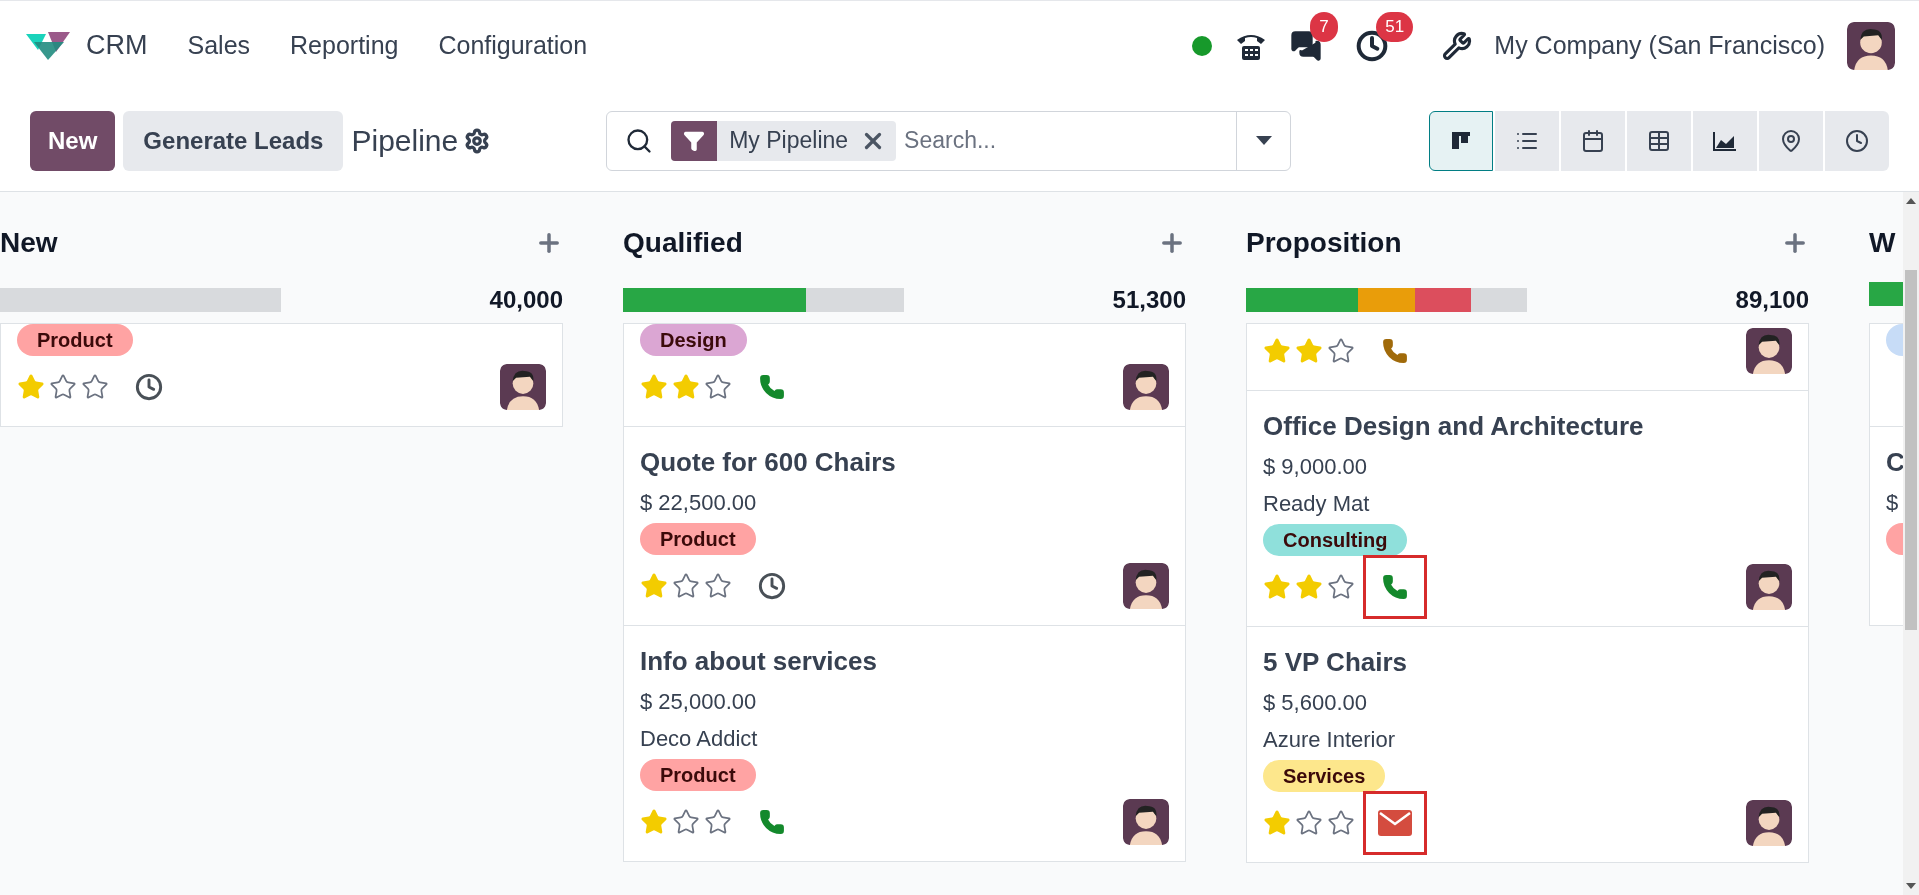 This screenshot has width=1919, height=895. Describe the element at coordinates (1395, 823) in the screenshot. I see `envelope-icon` at that location.